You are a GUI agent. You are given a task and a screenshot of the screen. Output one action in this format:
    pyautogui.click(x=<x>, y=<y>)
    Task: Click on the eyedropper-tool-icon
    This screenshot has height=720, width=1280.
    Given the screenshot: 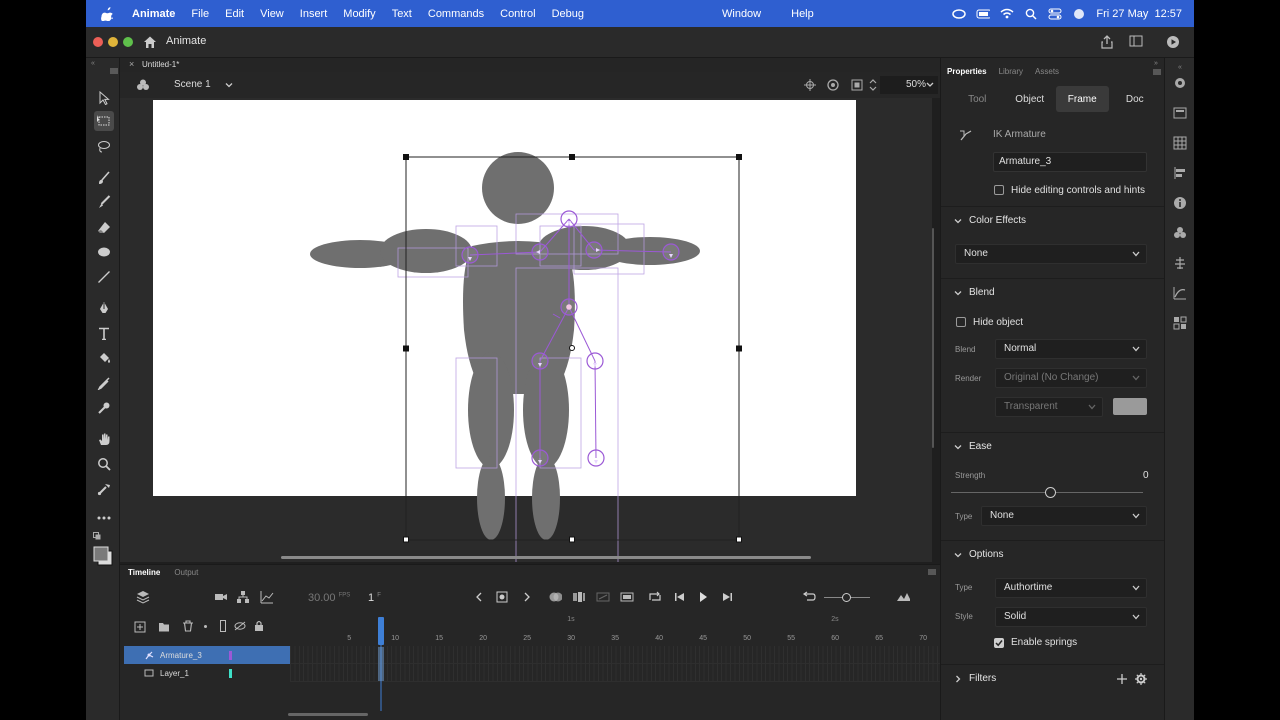 What is the action you would take?
    pyautogui.click(x=104, y=383)
    